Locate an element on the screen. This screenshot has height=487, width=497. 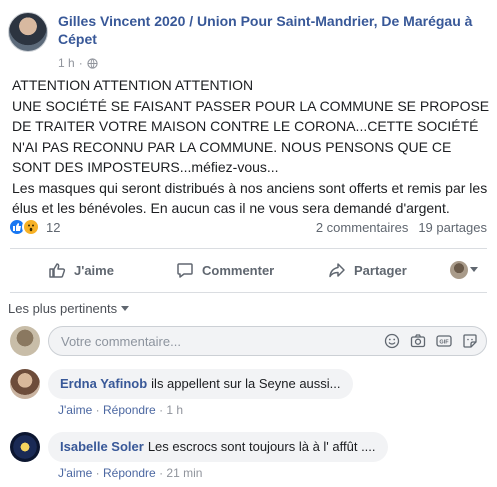
share-button: Partager is located at coordinates (367, 270).